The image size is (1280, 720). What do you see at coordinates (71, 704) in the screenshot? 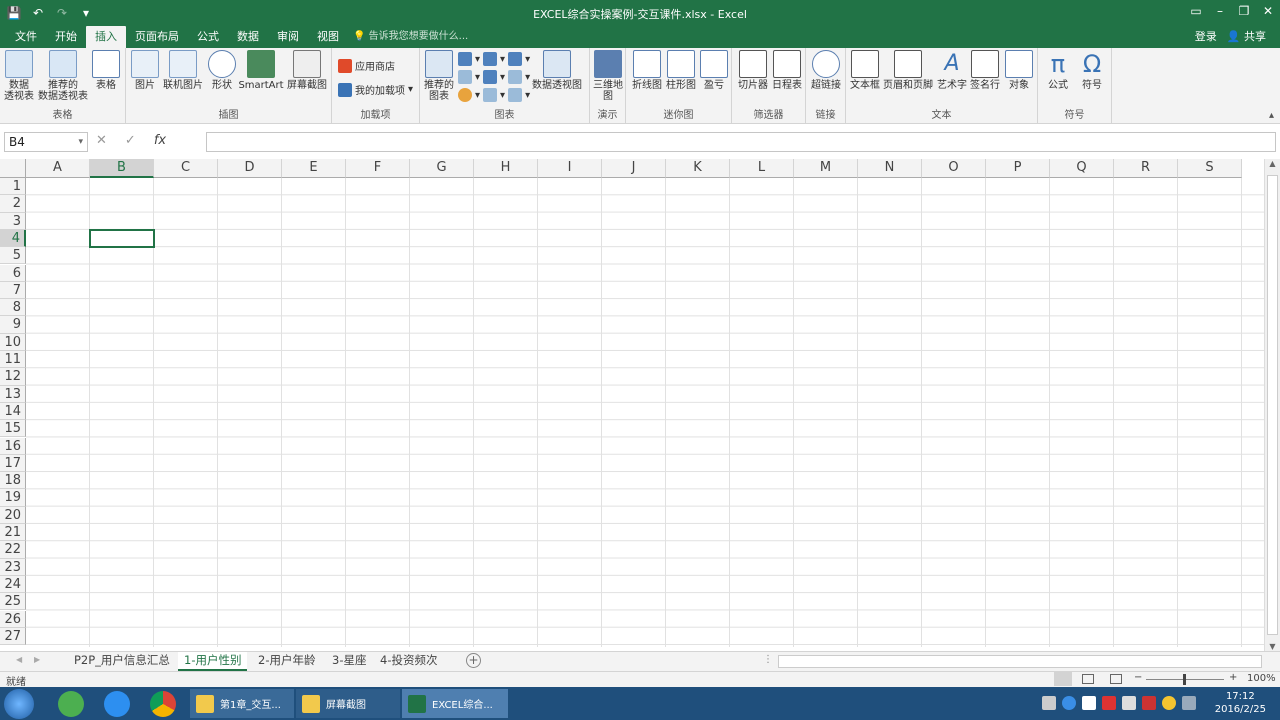
I see `360-browser-icon` at bounding box center [71, 704].